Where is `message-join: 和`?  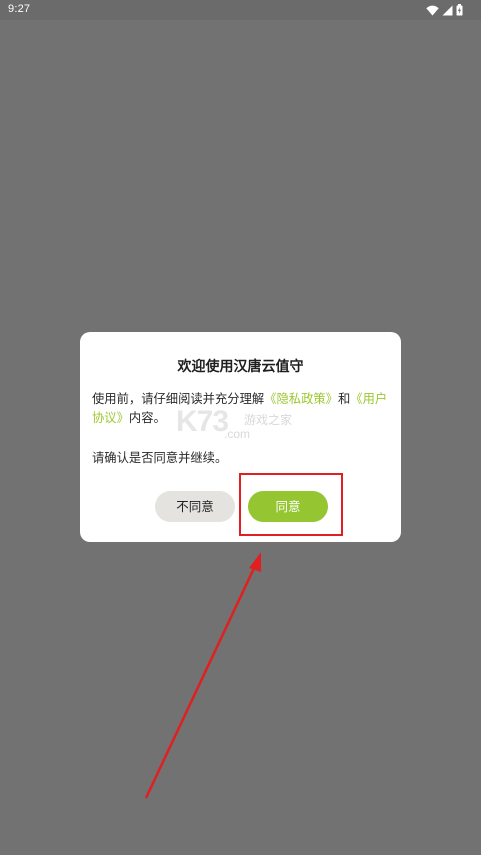 message-join: 和 is located at coordinates (344, 399).